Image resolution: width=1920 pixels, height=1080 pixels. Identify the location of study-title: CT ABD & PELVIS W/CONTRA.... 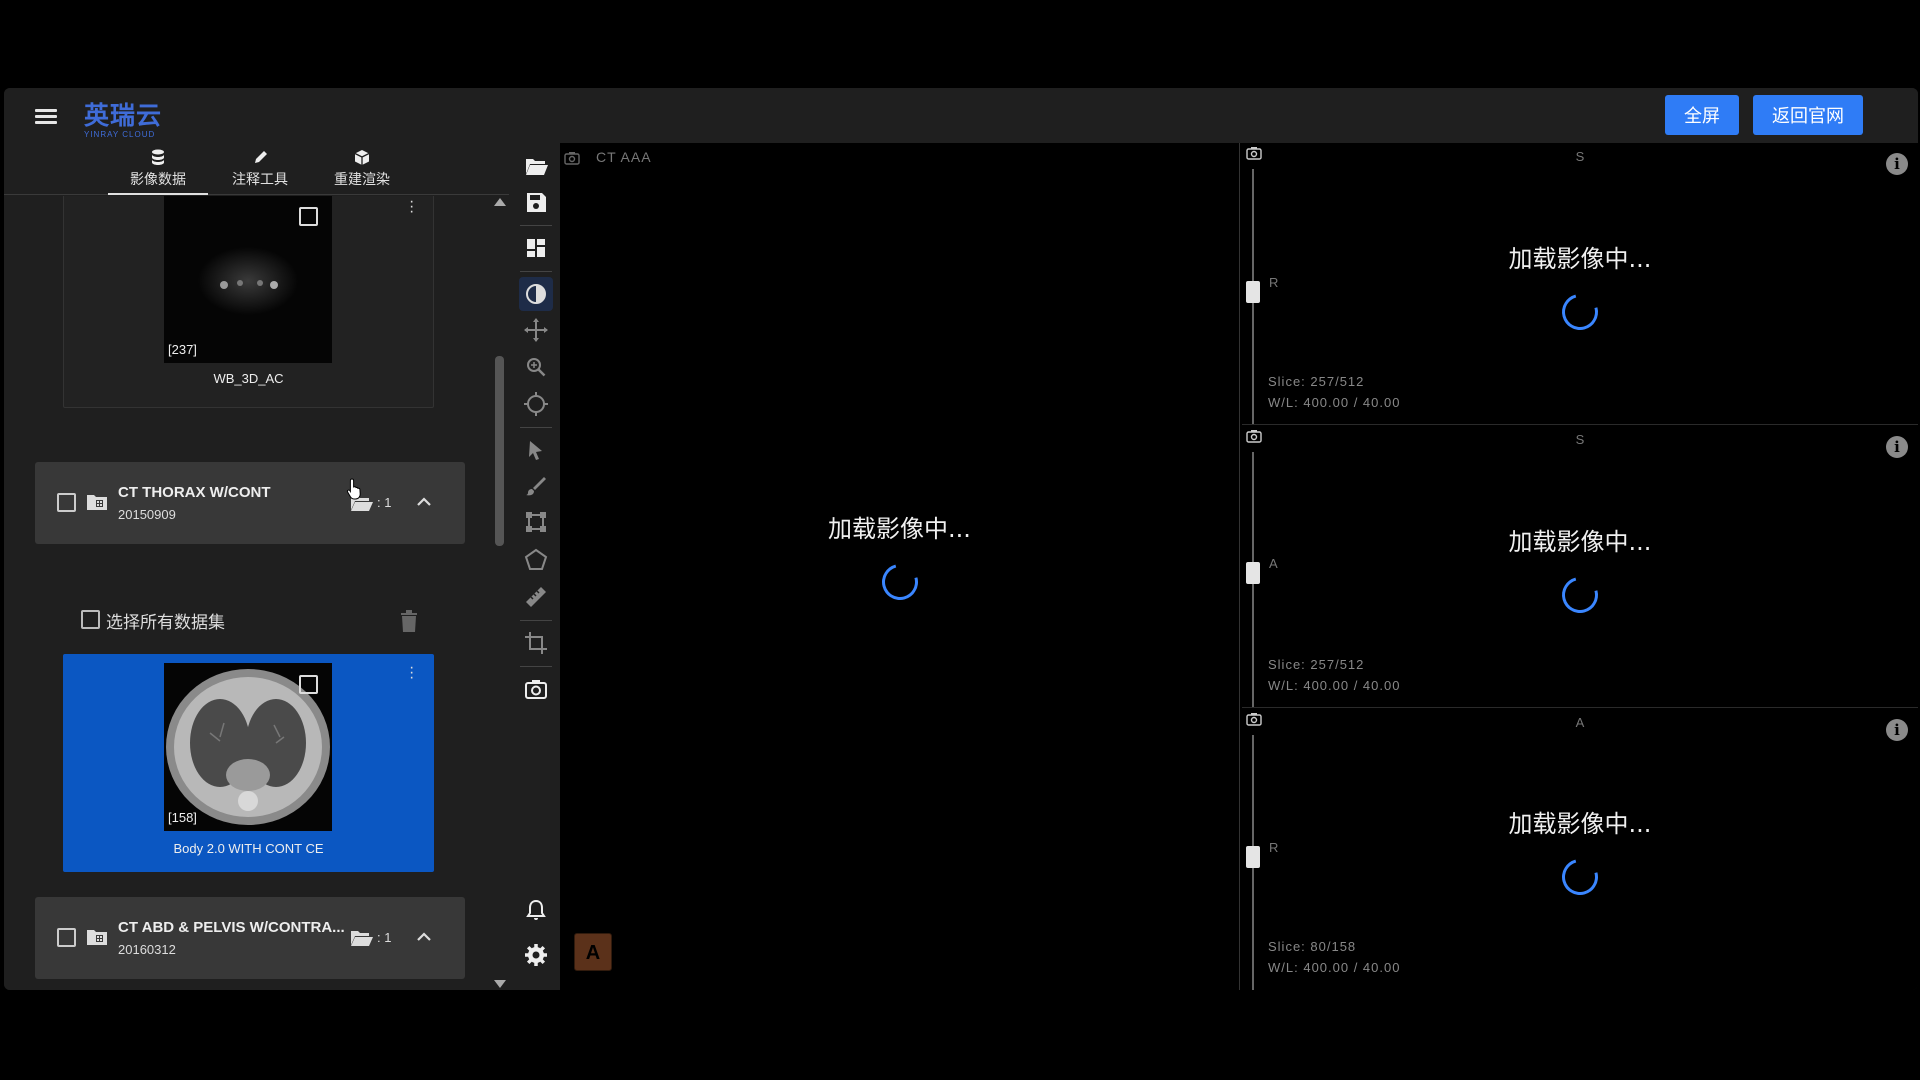
(231, 927).